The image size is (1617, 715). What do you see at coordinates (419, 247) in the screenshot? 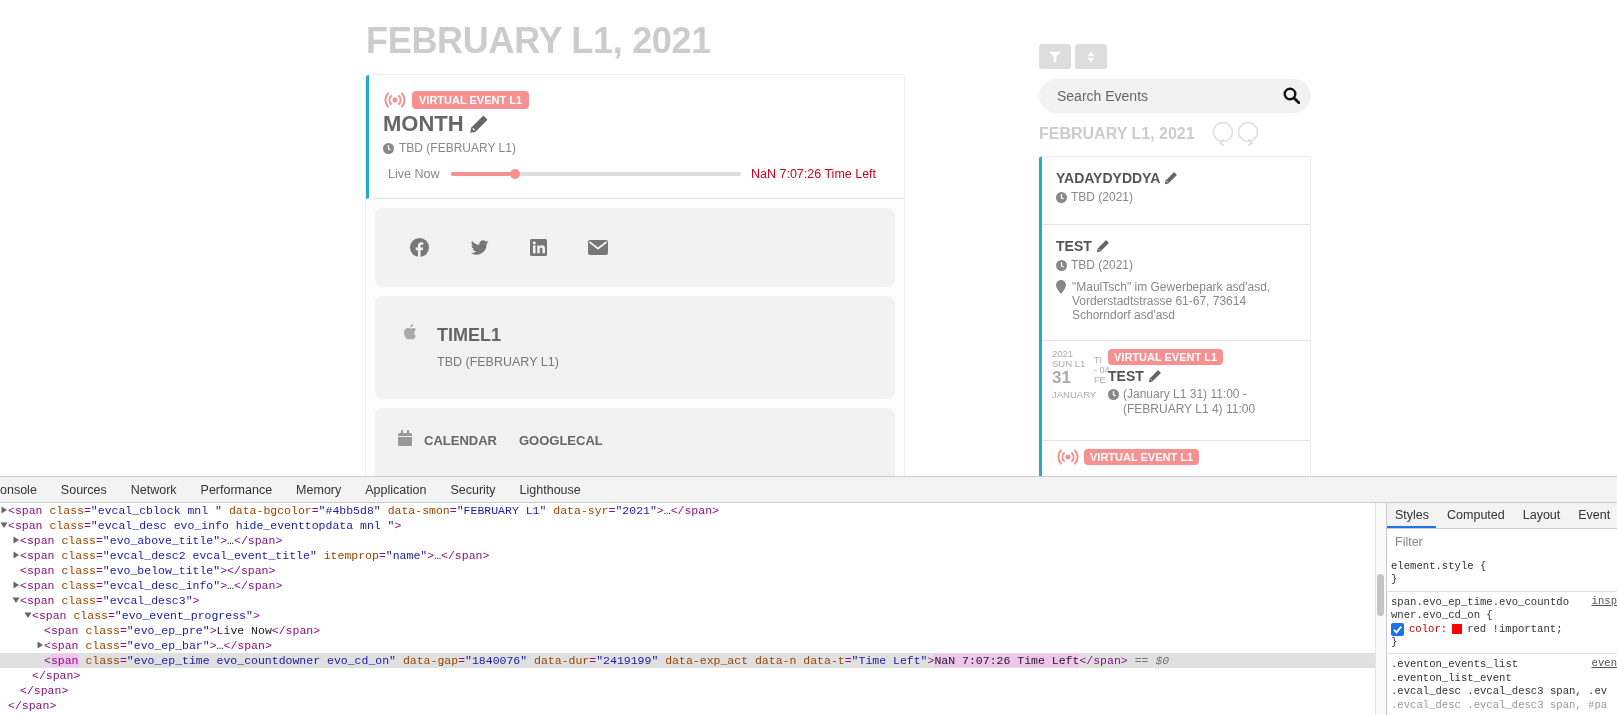
I see `facebook-icon` at bounding box center [419, 247].